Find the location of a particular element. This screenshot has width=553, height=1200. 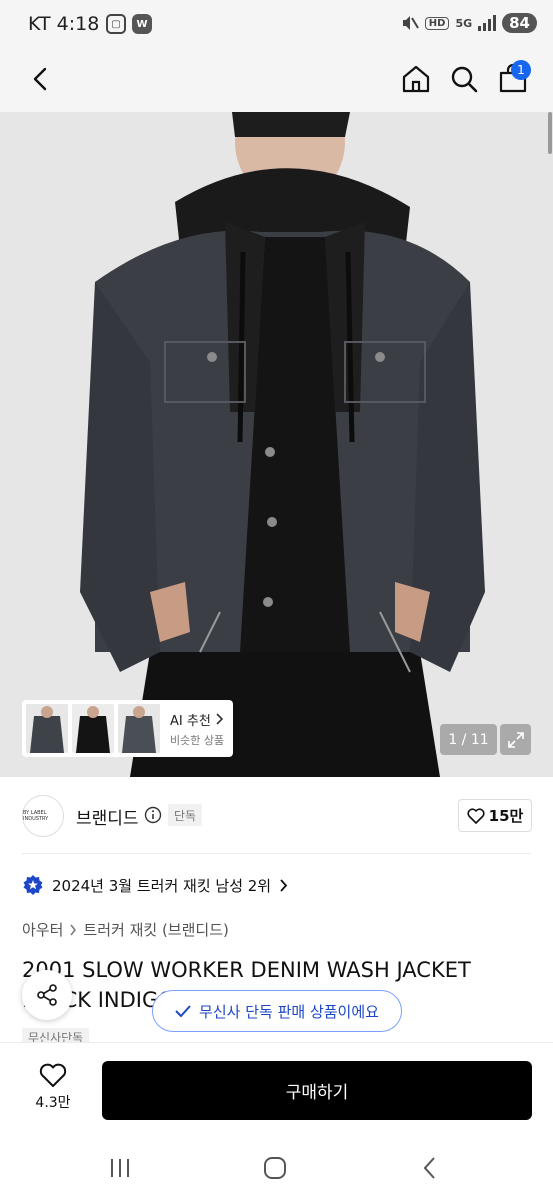

recent-apps-icon is located at coordinates (120, 1168).